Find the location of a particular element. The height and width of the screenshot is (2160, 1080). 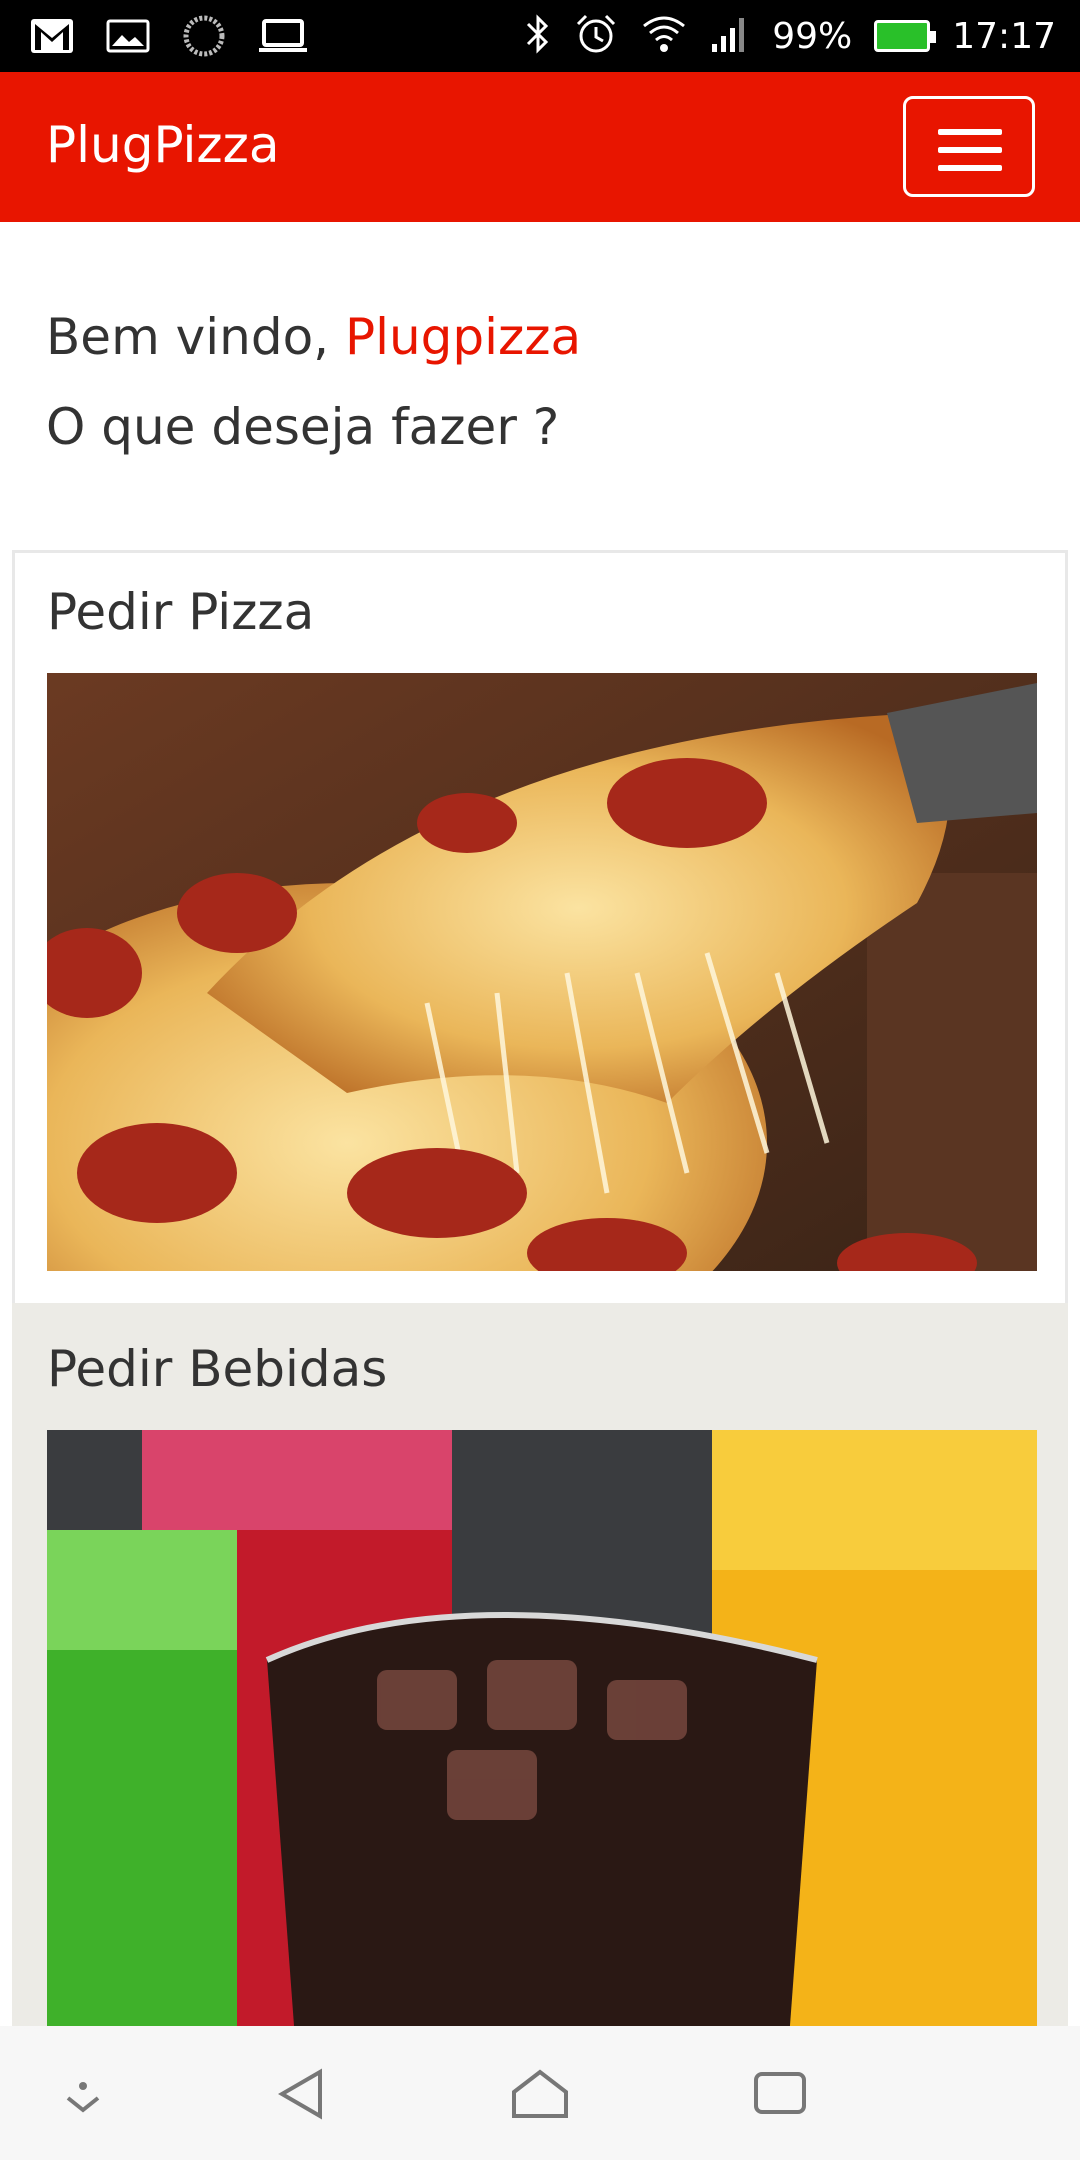

status-bar: 99% 17:17 is located at coordinates (540, 36).